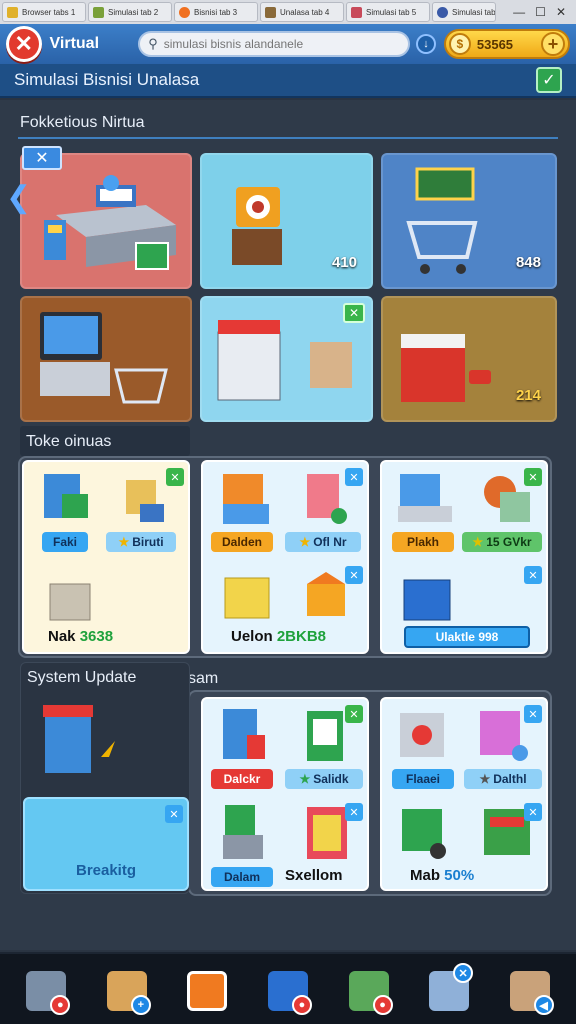 The width and height of the screenshot is (576, 1024). What do you see at coordinates (145, 501) in the screenshot?
I see `basket-icon` at bounding box center [145, 501].